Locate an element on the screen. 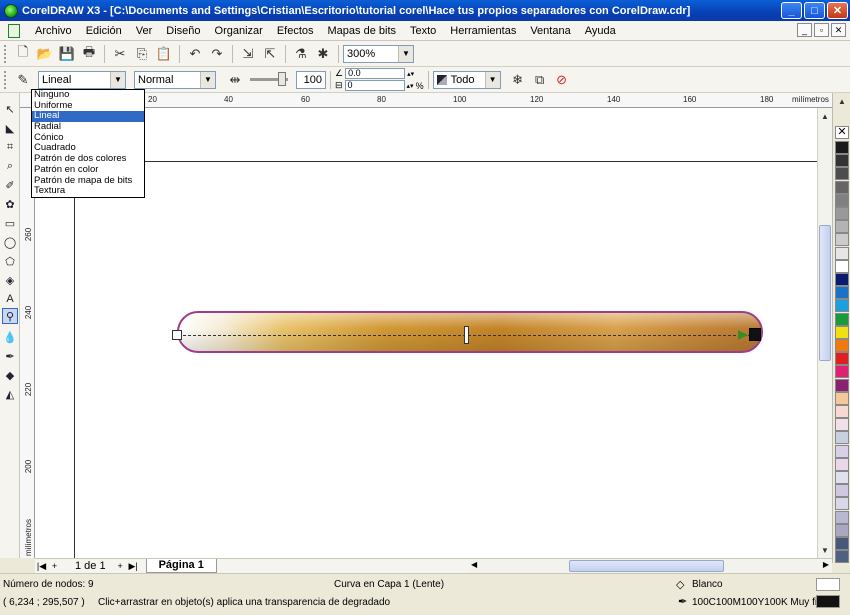 This screenshot has width=850, height=615. zoom-tool-icon: ⌕ is located at coordinates (10, 166).